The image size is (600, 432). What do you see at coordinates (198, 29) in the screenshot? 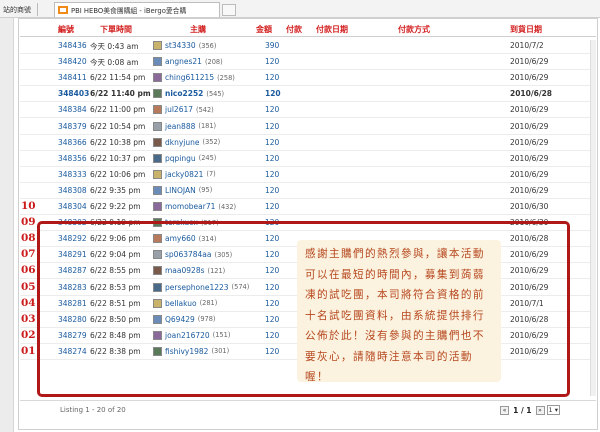
I see `header-buyer: 主購` at bounding box center [198, 29].